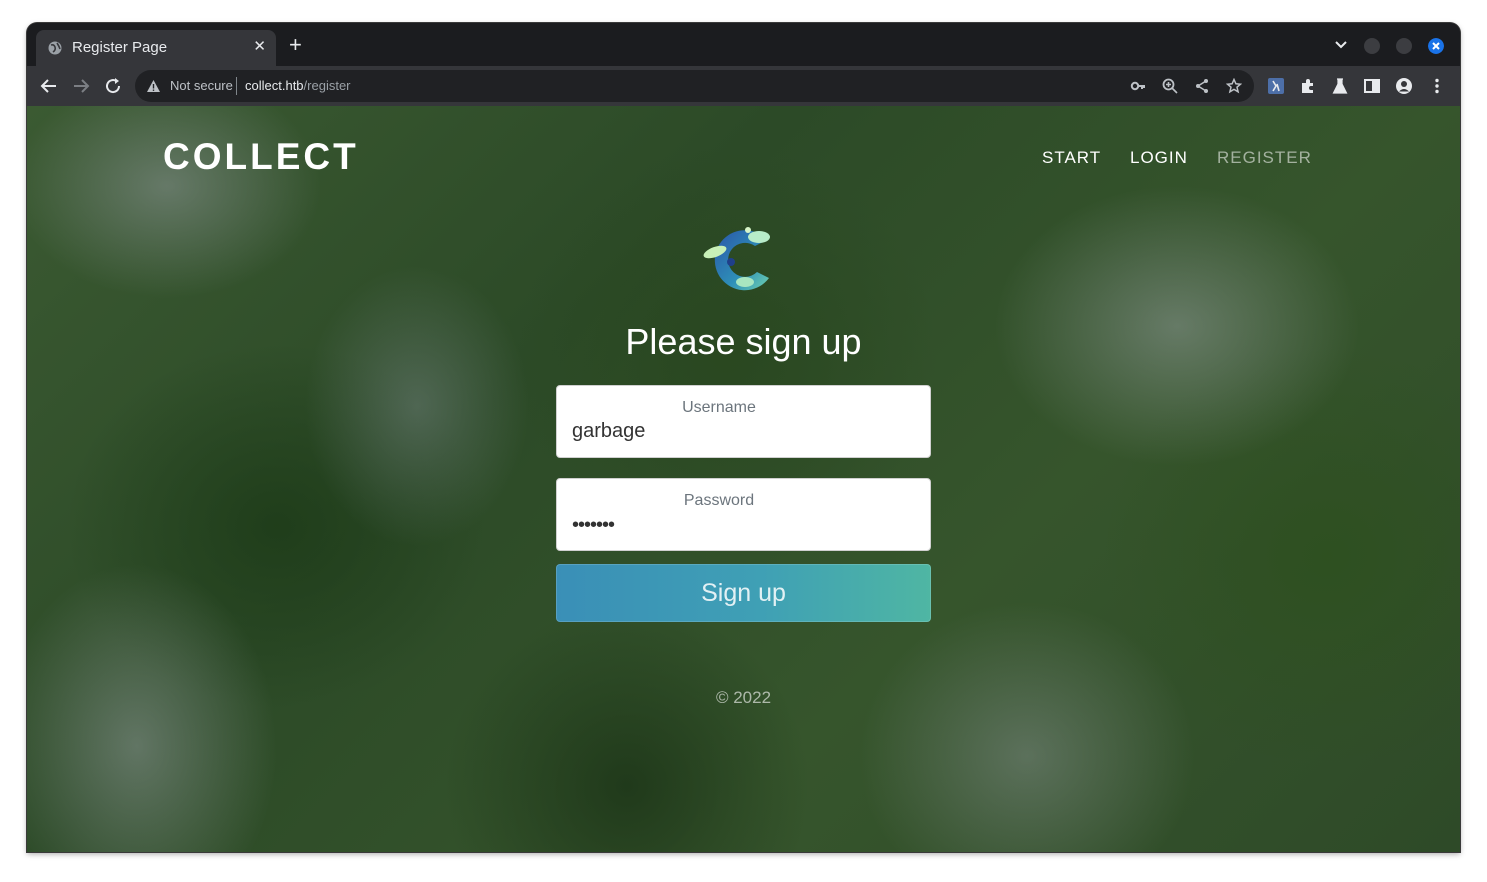  I want to click on extensions-puzzle-icon, so click(1308, 86).